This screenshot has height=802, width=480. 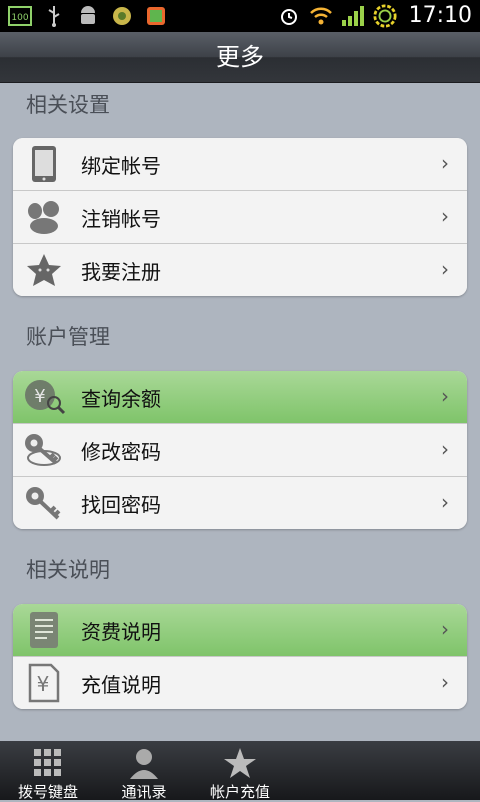 What do you see at coordinates (44, 450) in the screenshot?
I see `key-icon` at bounding box center [44, 450].